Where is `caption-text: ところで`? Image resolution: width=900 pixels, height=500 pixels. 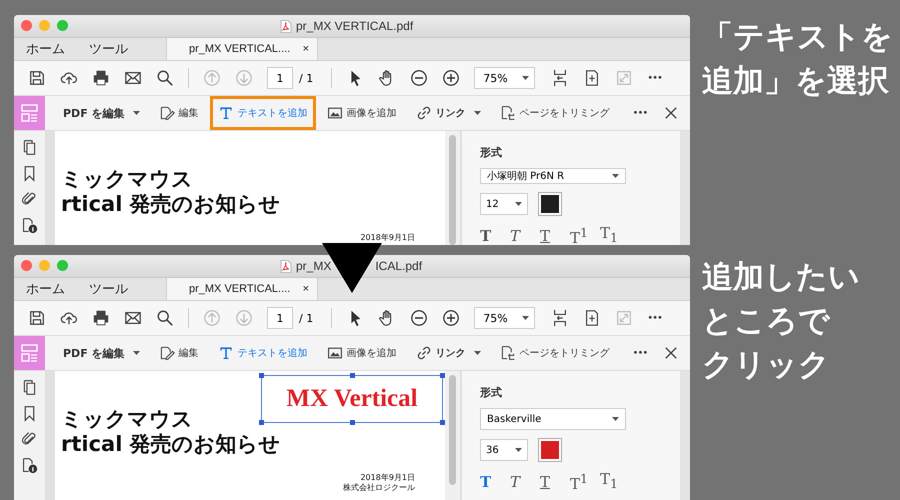 caption-text: ところで is located at coordinates (767, 321).